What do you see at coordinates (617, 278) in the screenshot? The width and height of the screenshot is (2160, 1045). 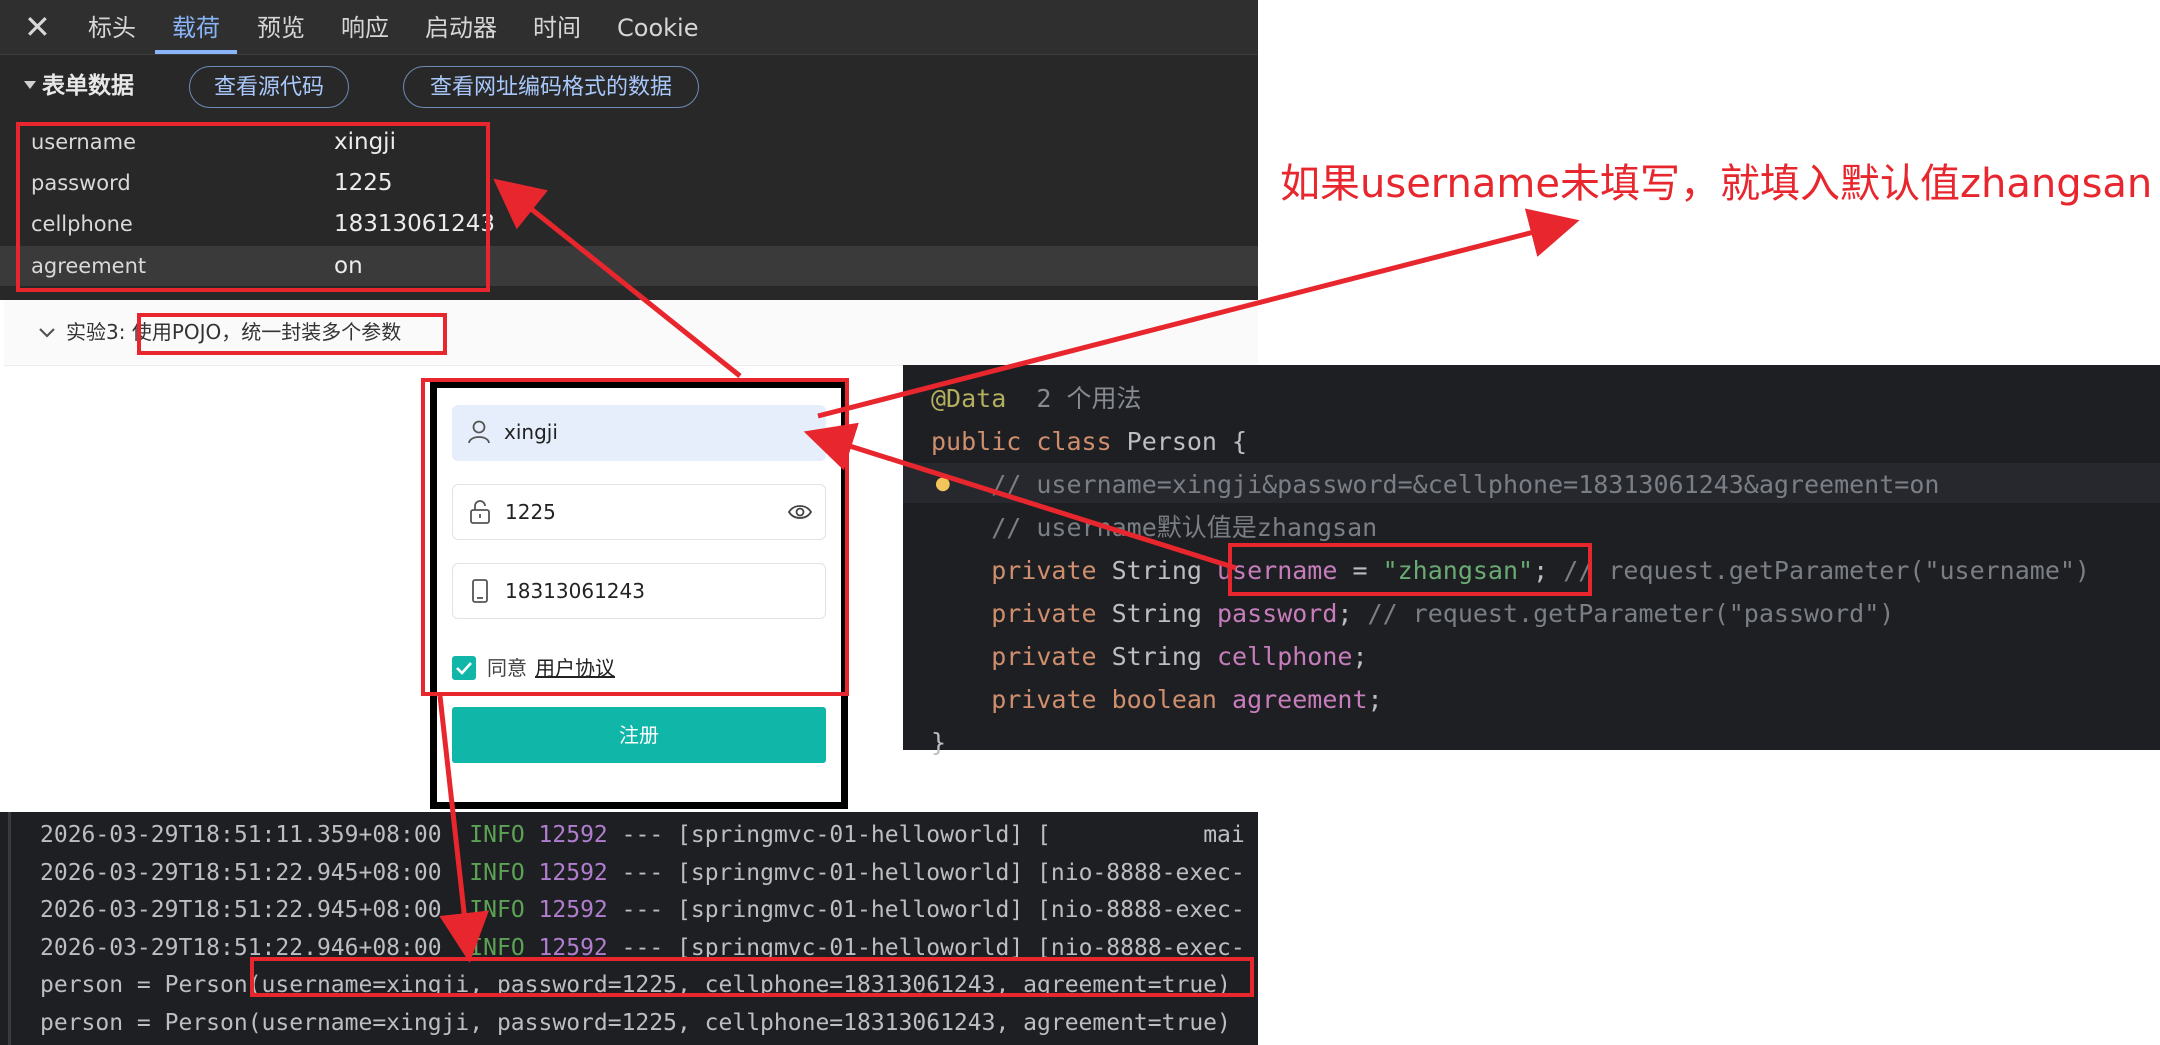 I see `arrow-form-to-payload` at bounding box center [617, 278].